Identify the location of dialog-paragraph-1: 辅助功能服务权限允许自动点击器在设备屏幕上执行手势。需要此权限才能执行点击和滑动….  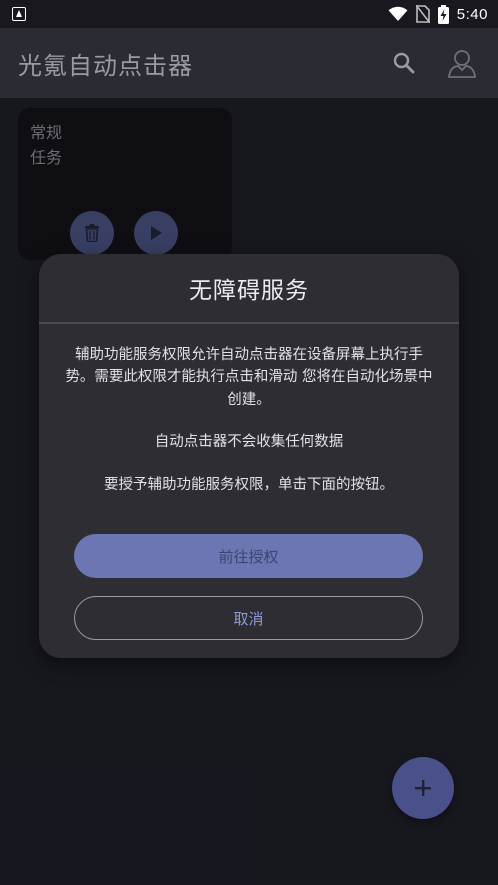
(249, 377).